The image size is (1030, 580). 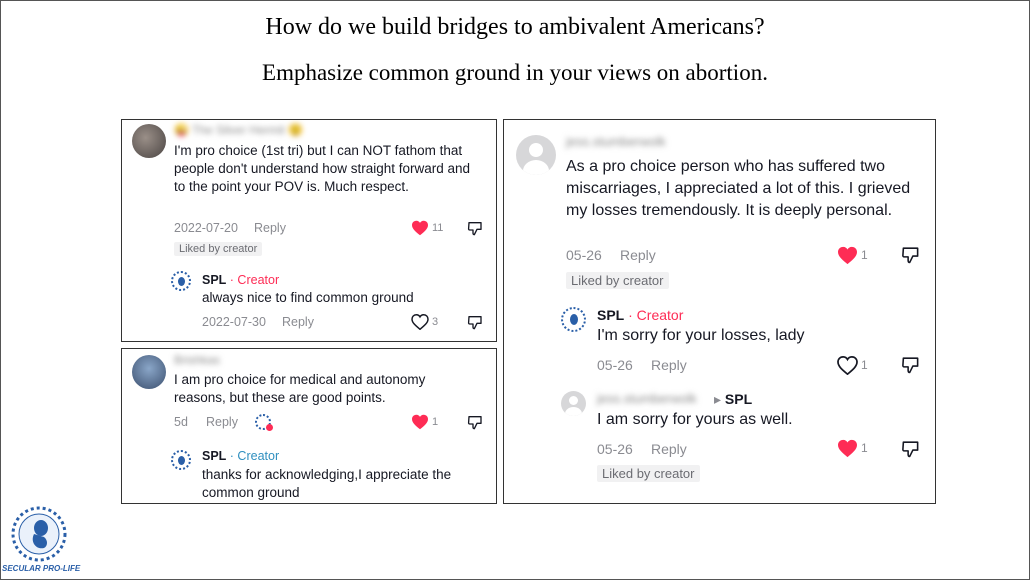 I want to click on logo-text: SECULAR PRO-LIFE, so click(x=41, y=568).